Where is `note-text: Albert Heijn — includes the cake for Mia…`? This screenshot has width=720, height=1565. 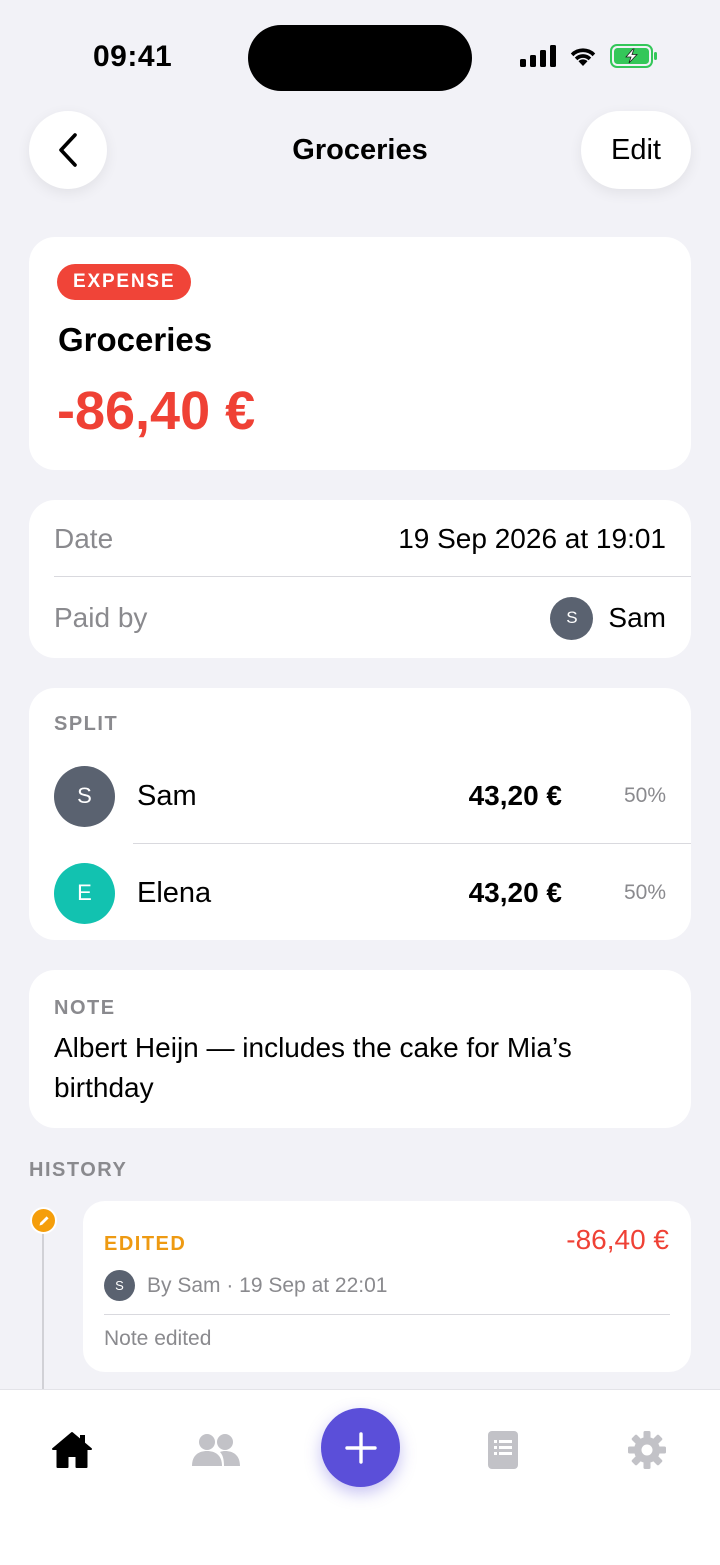 note-text: Albert Heijn — includes the cake for Mia… is located at coordinates (313, 1067).